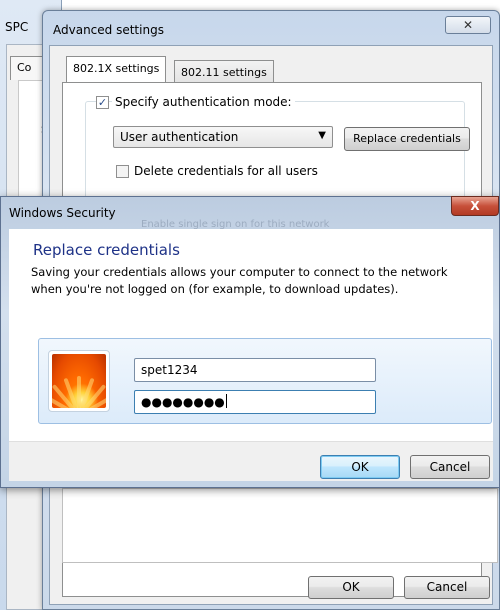 The width and height of the screenshot is (500, 610). Describe the element at coordinates (351, 587) in the screenshot. I see `advanced-ok-button: OK` at that location.